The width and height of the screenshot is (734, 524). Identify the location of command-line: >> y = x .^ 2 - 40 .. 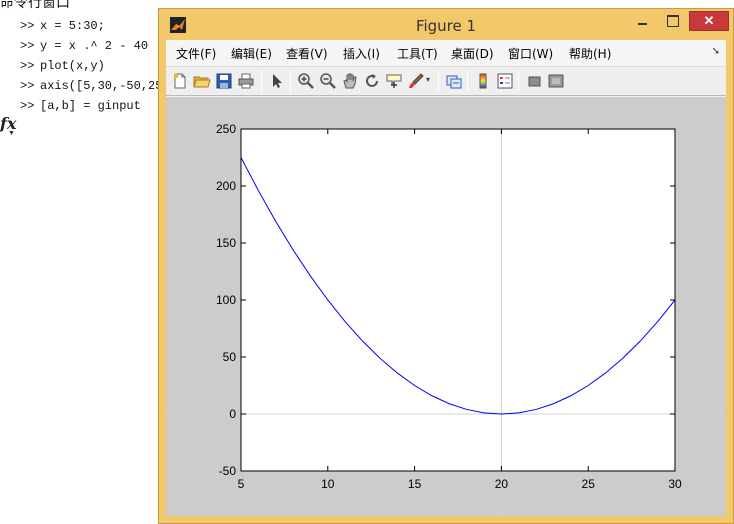
(91, 46).